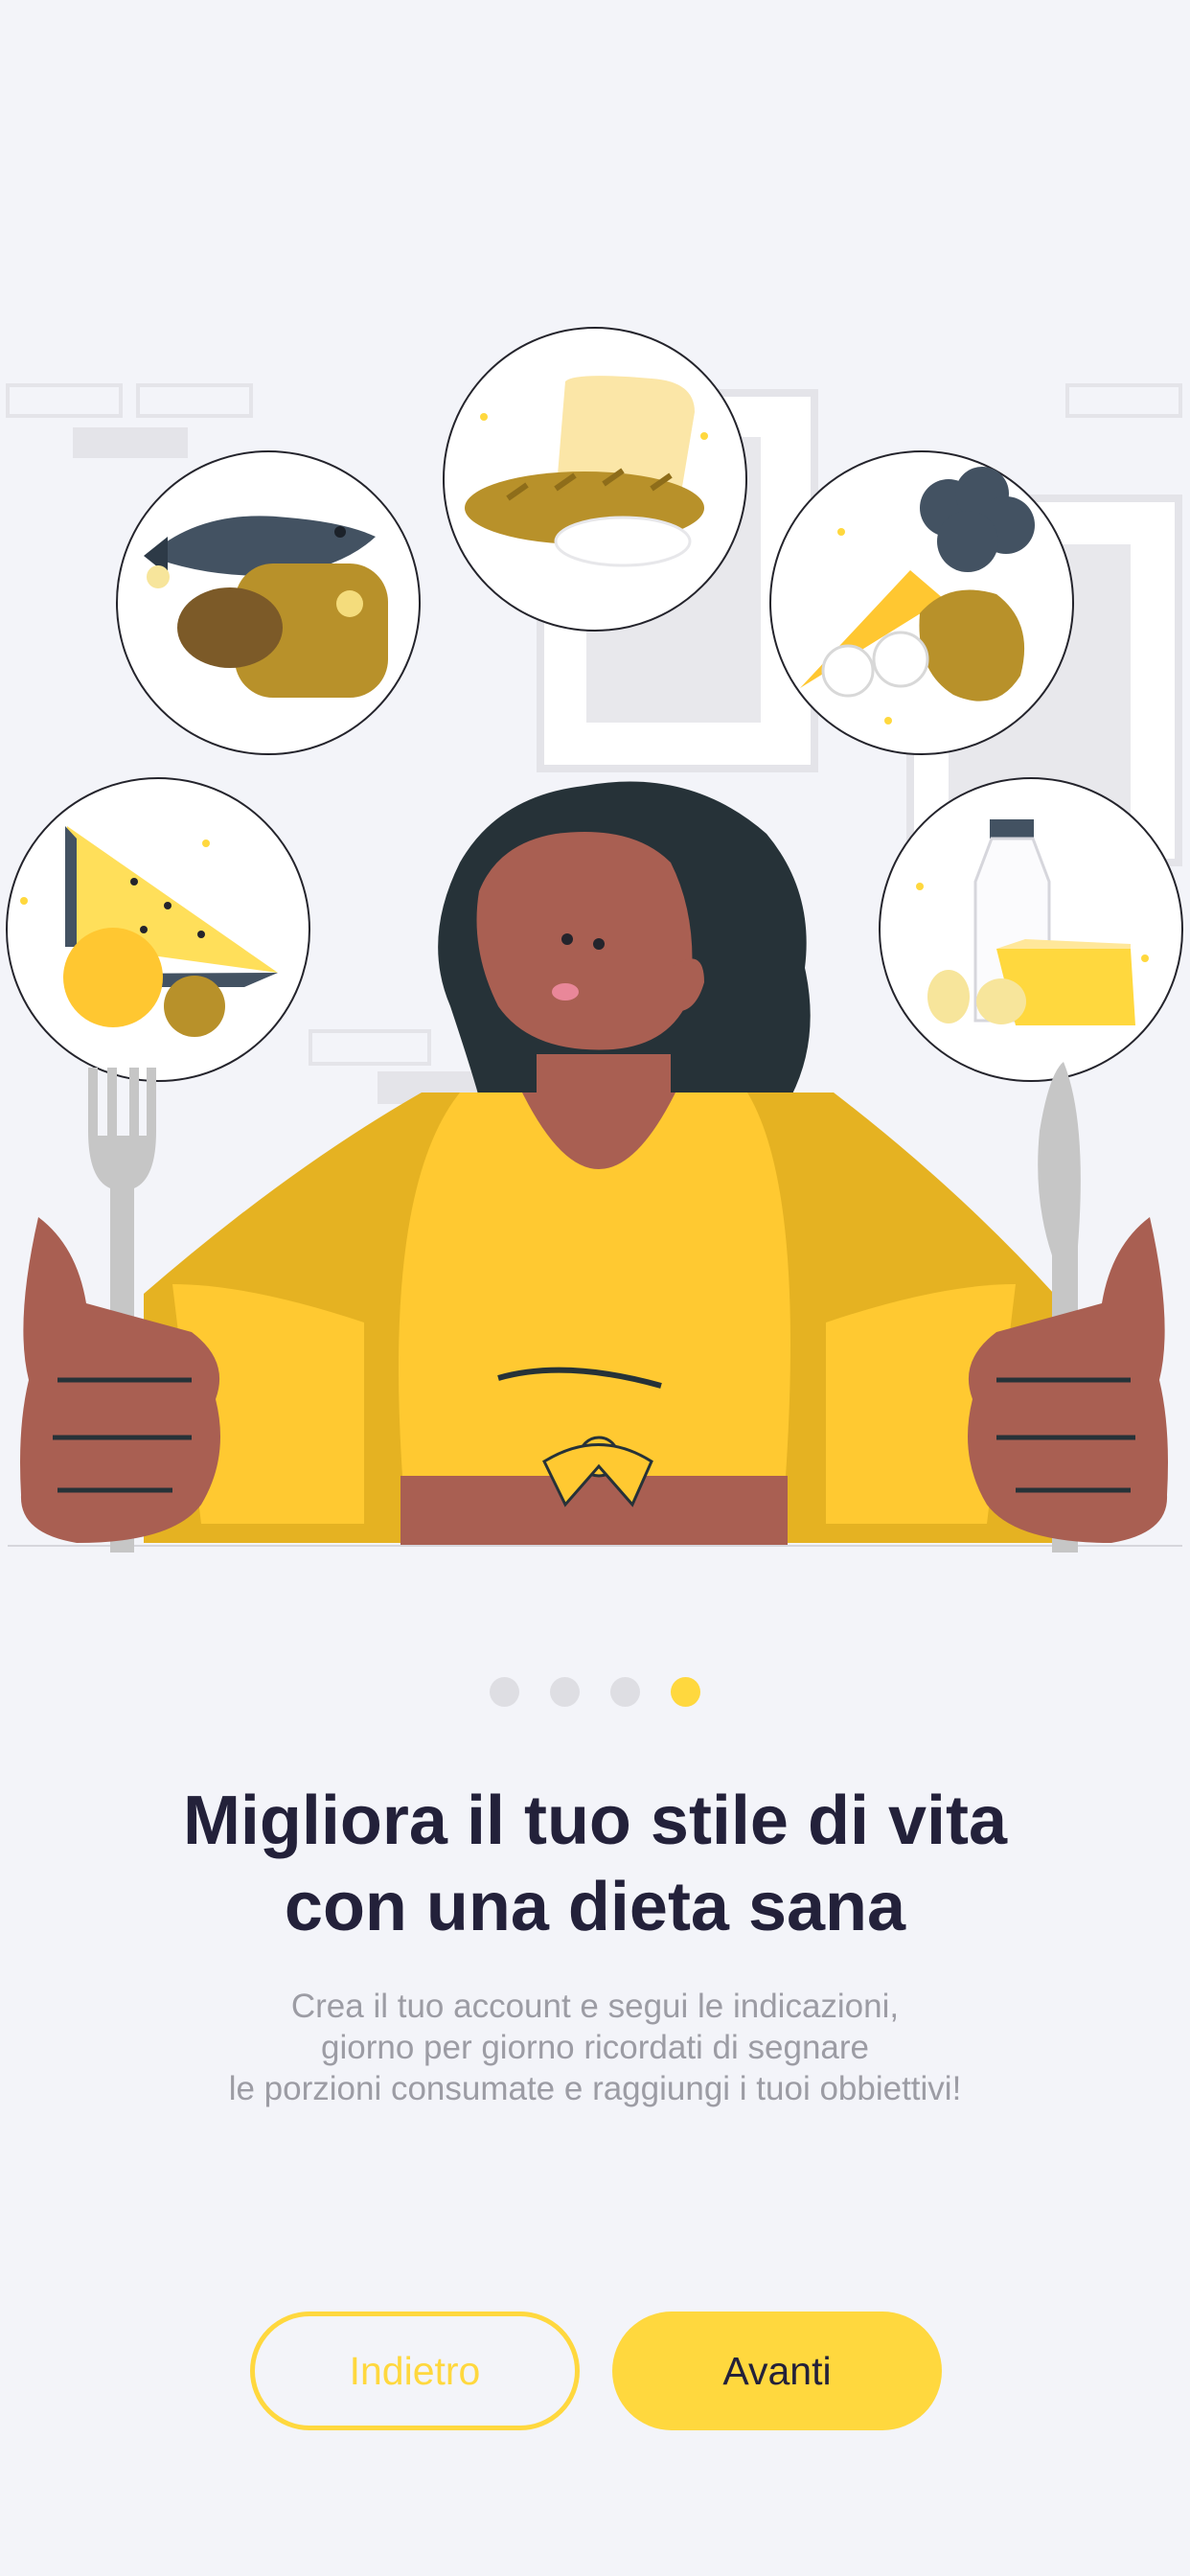 The height and width of the screenshot is (2576, 1190). I want to click on food-circle-fruit, so click(158, 929).